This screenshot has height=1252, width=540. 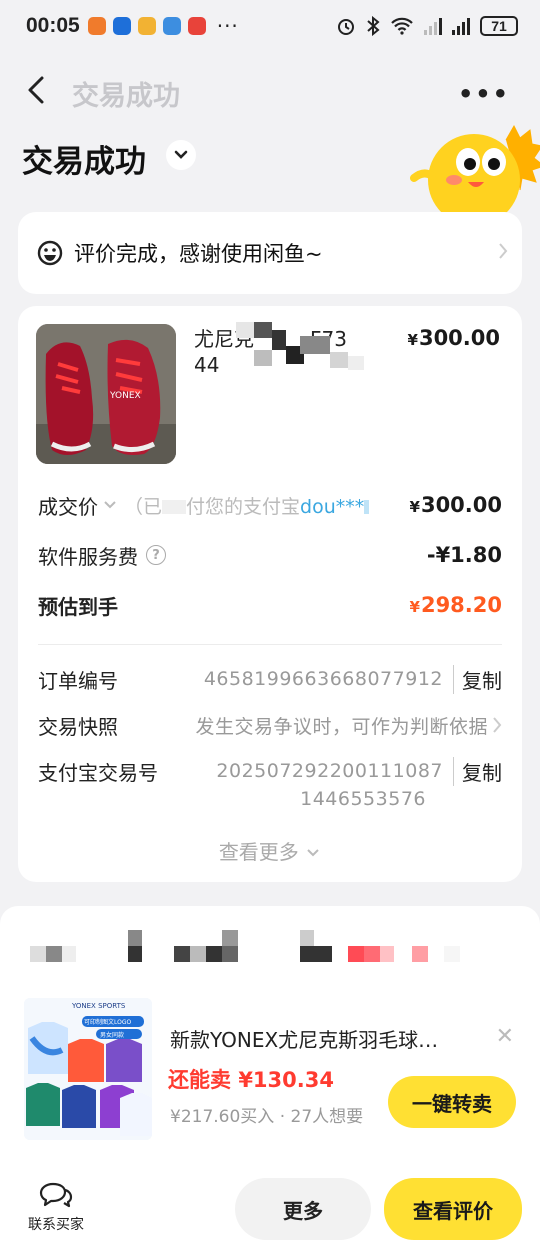 What do you see at coordinates (125, 396) in the screenshot?
I see `svg-text: YONEX` at bounding box center [125, 396].